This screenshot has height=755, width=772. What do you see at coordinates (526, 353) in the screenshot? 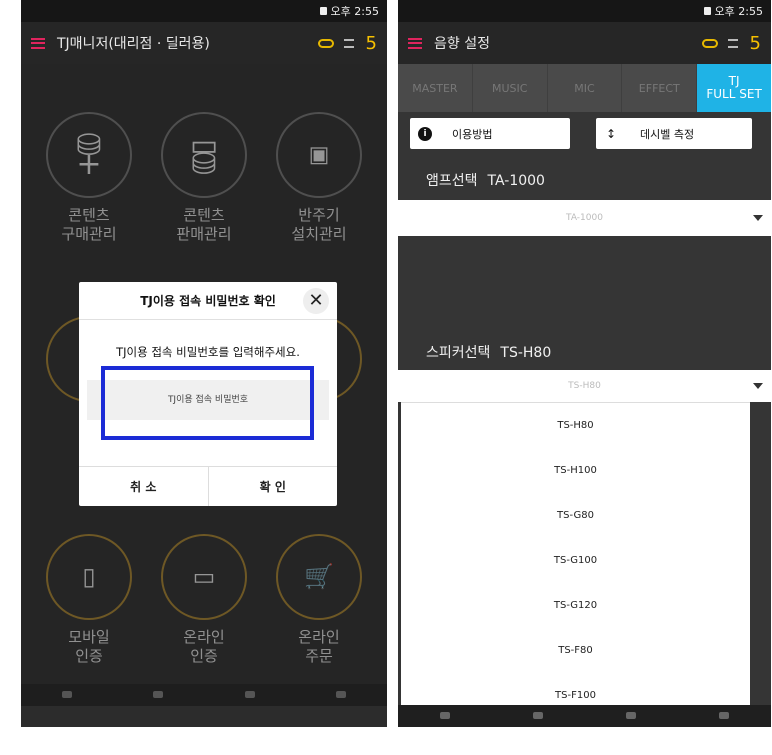
I see `speaker-current-value: TS-H80` at bounding box center [526, 353].